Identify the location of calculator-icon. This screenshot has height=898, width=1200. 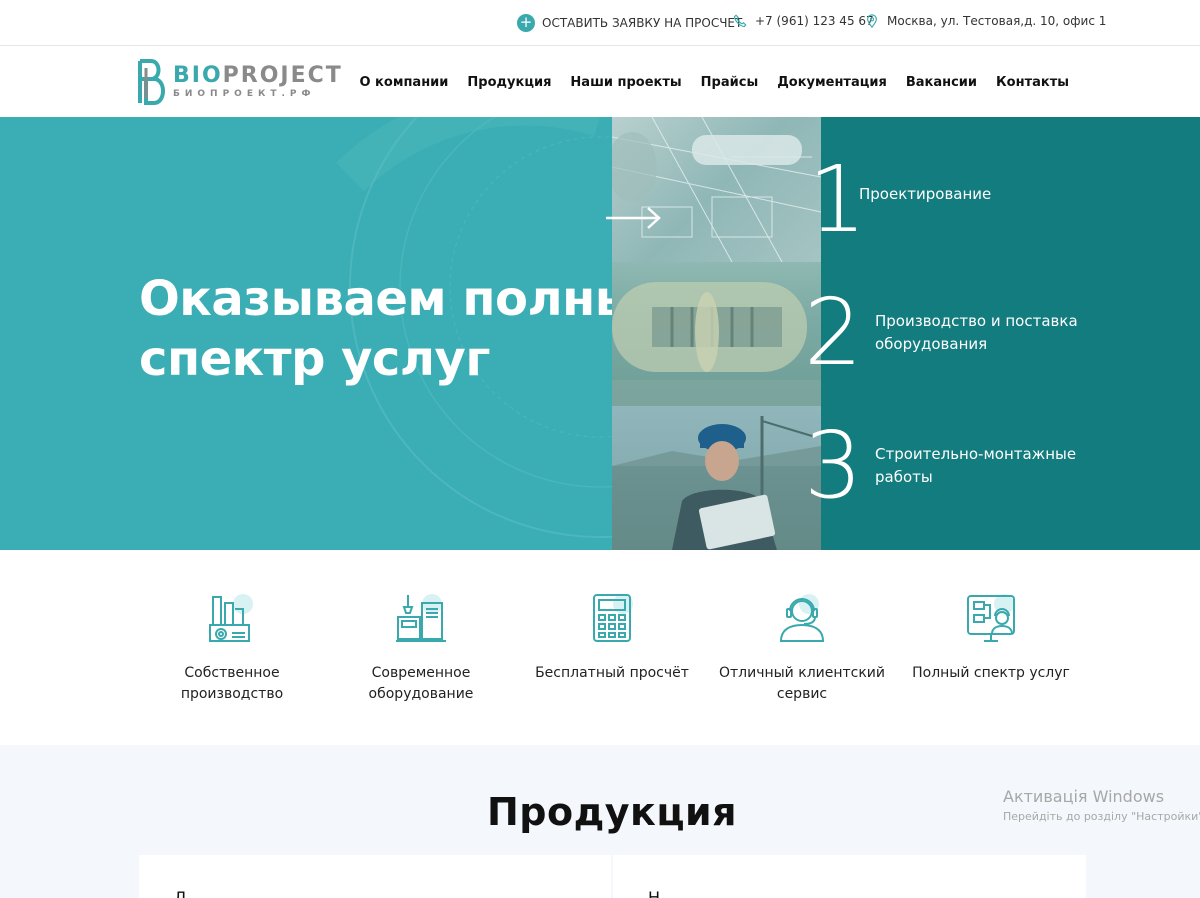
(613, 618).